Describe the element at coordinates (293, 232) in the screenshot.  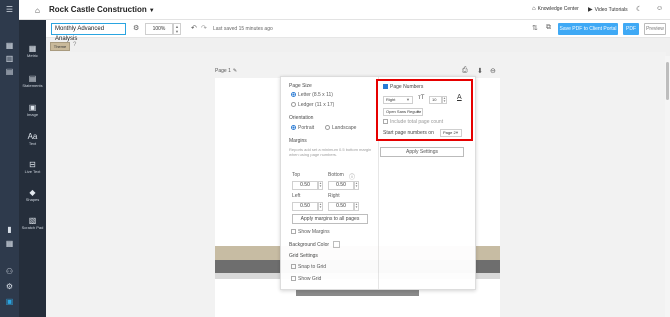
I see `checkbox` at that location.